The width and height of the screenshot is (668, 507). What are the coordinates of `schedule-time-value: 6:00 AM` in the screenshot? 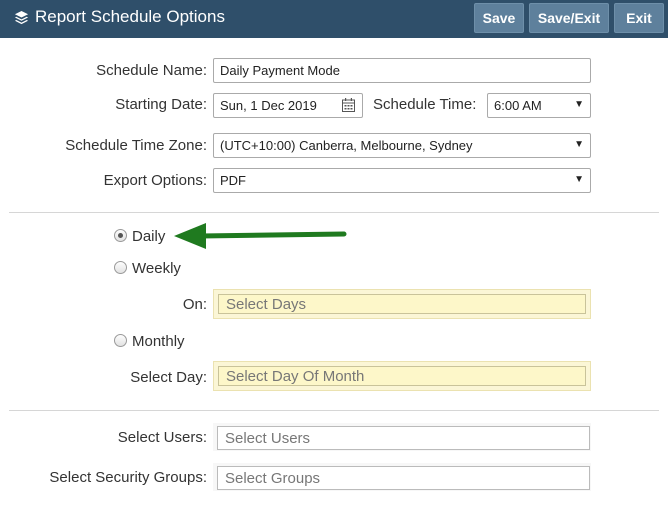 It's located at (518, 105).